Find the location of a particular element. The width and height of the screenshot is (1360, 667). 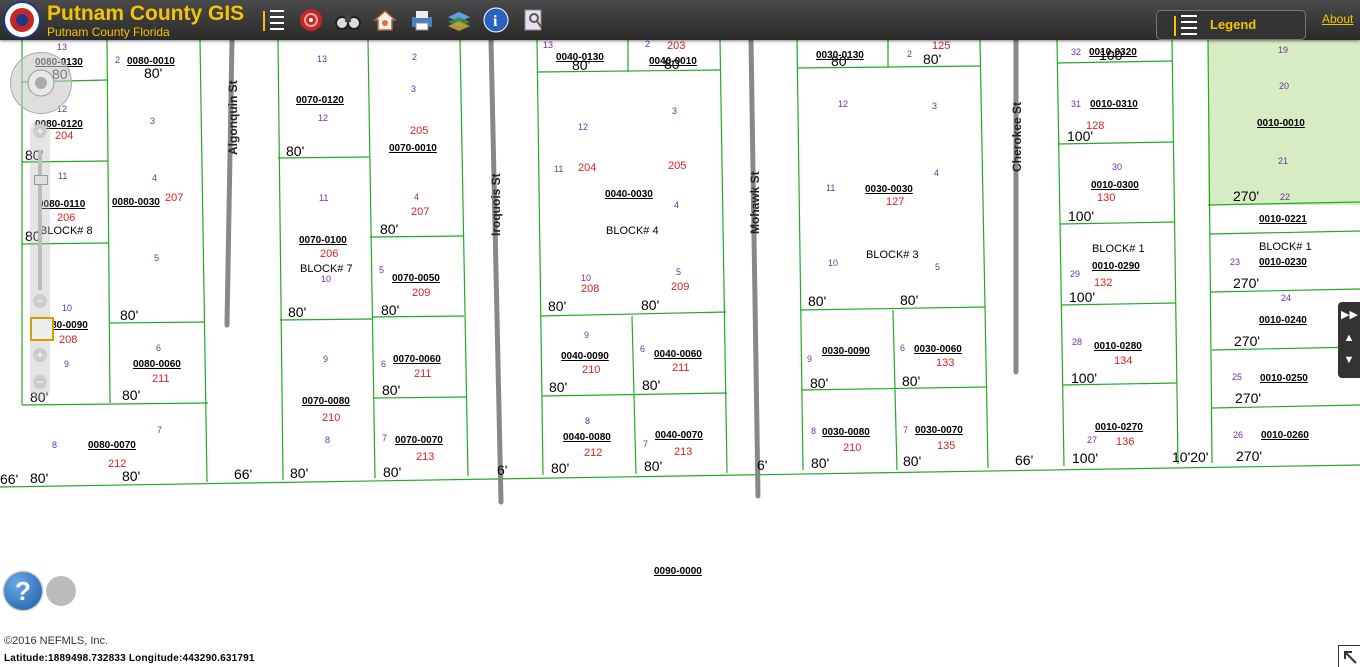

parcel-label: 0090-0000 is located at coordinates (678, 571).